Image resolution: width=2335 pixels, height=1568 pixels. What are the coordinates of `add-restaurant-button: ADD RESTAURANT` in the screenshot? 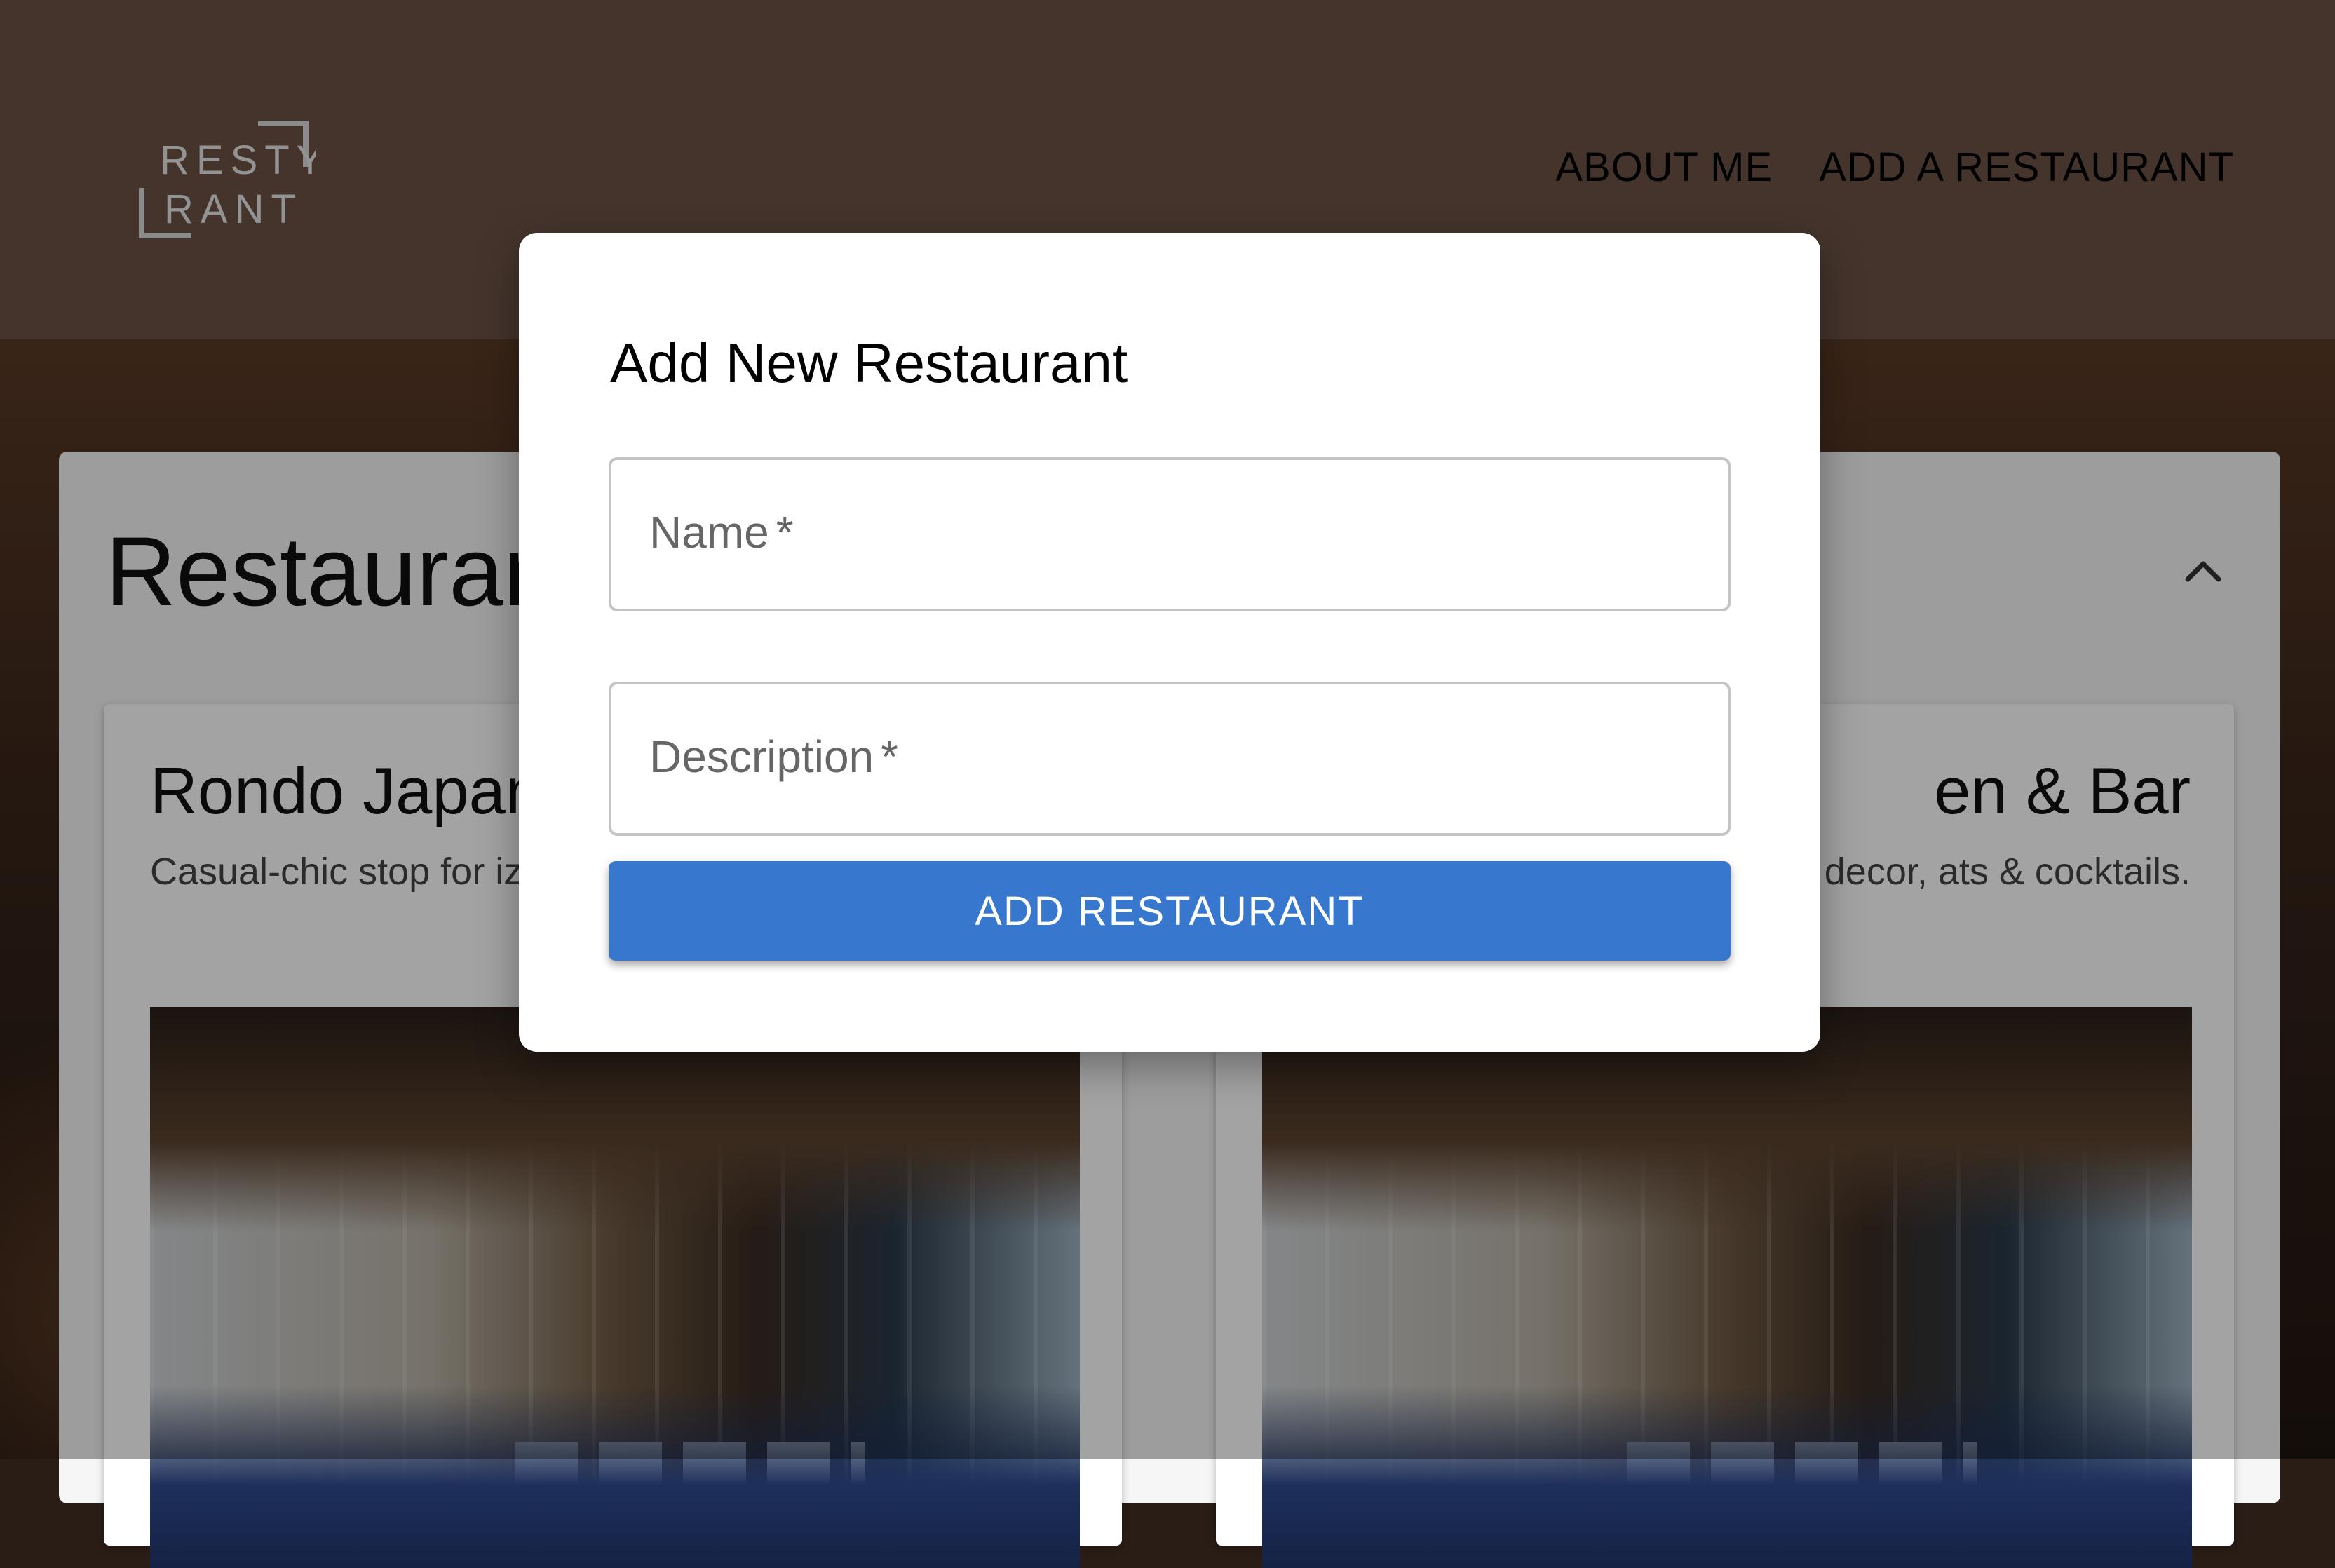 It's located at (1170, 911).